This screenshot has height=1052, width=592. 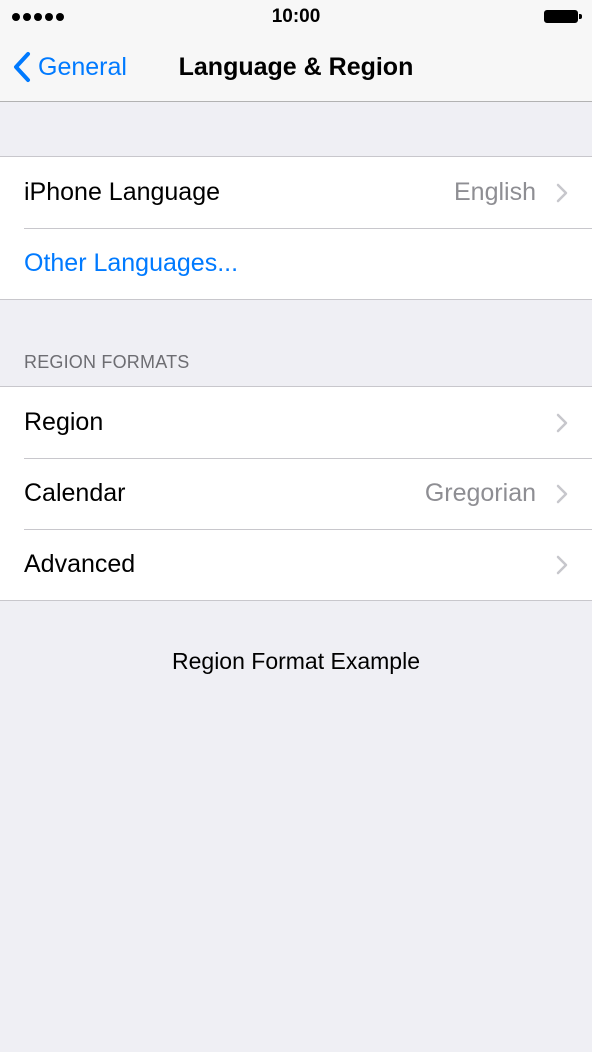 I want to click on status-bar: 10:00, so click(x=296, y=17).